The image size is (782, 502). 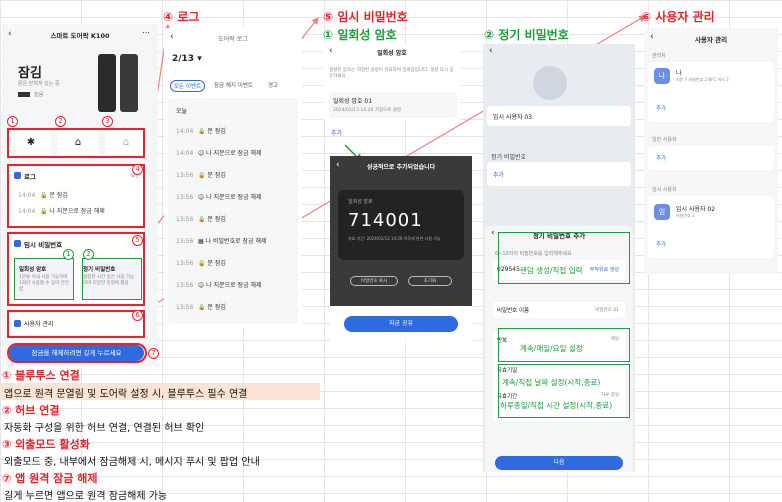 What do you see at coordinates (24, 94) in the screenshot?
I see `battery-icon` at bounding box center [24, 94].